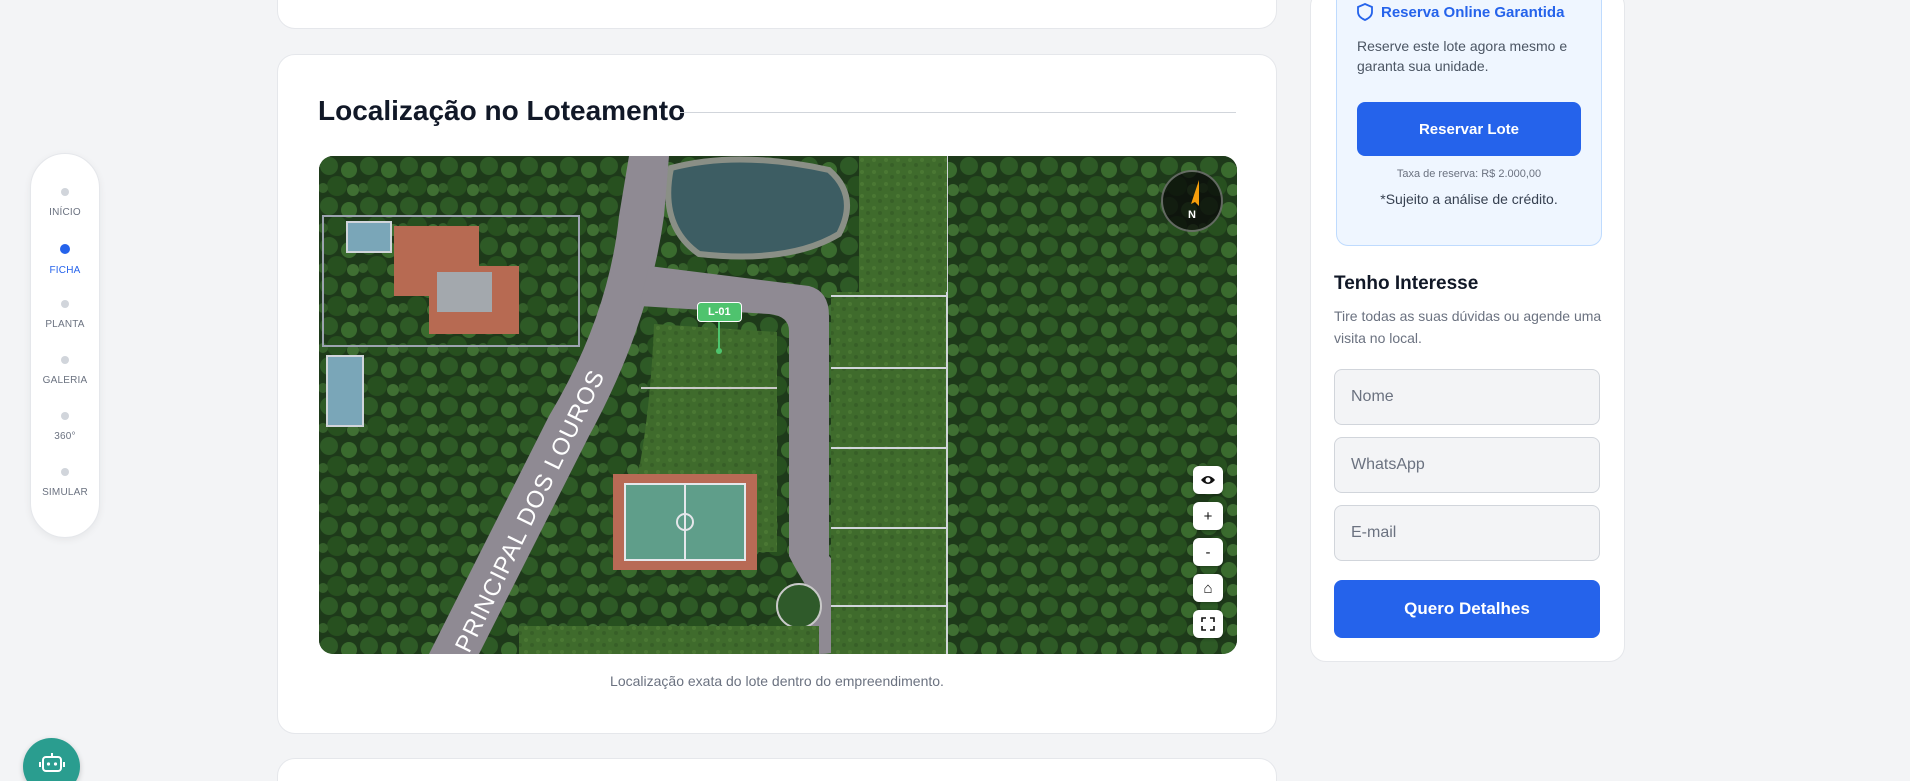  I want to click on whatsapp-input, so click(1467, 465).